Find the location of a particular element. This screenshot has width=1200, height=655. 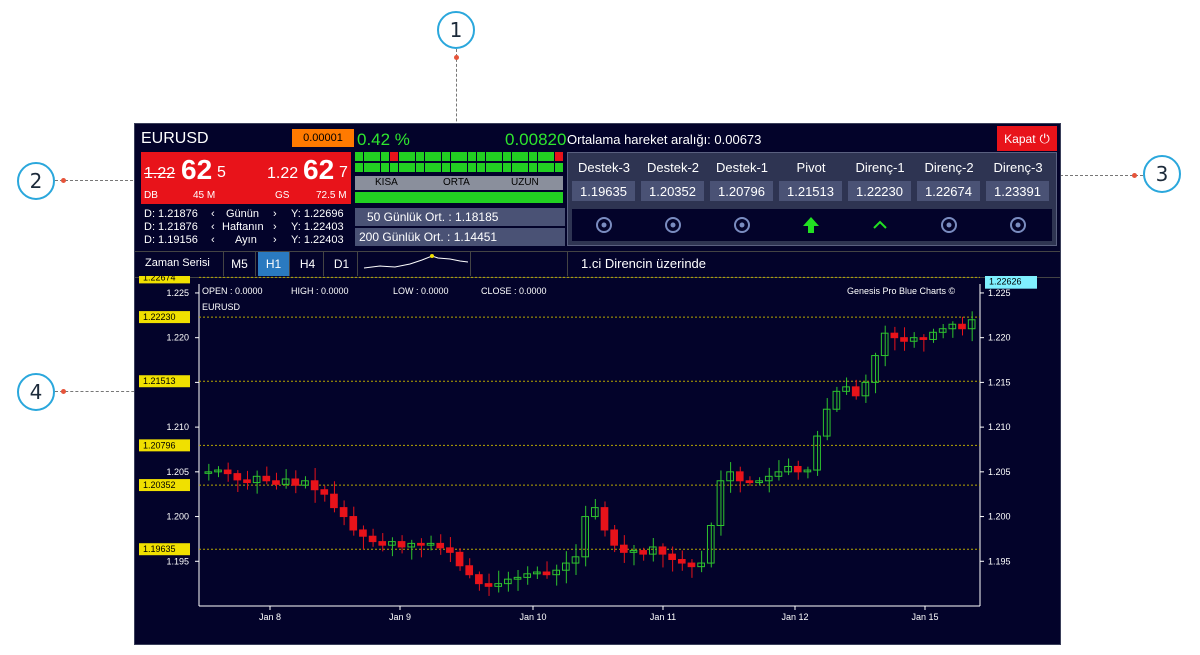

ask-small: 7 is located at coordinates (343, 172).